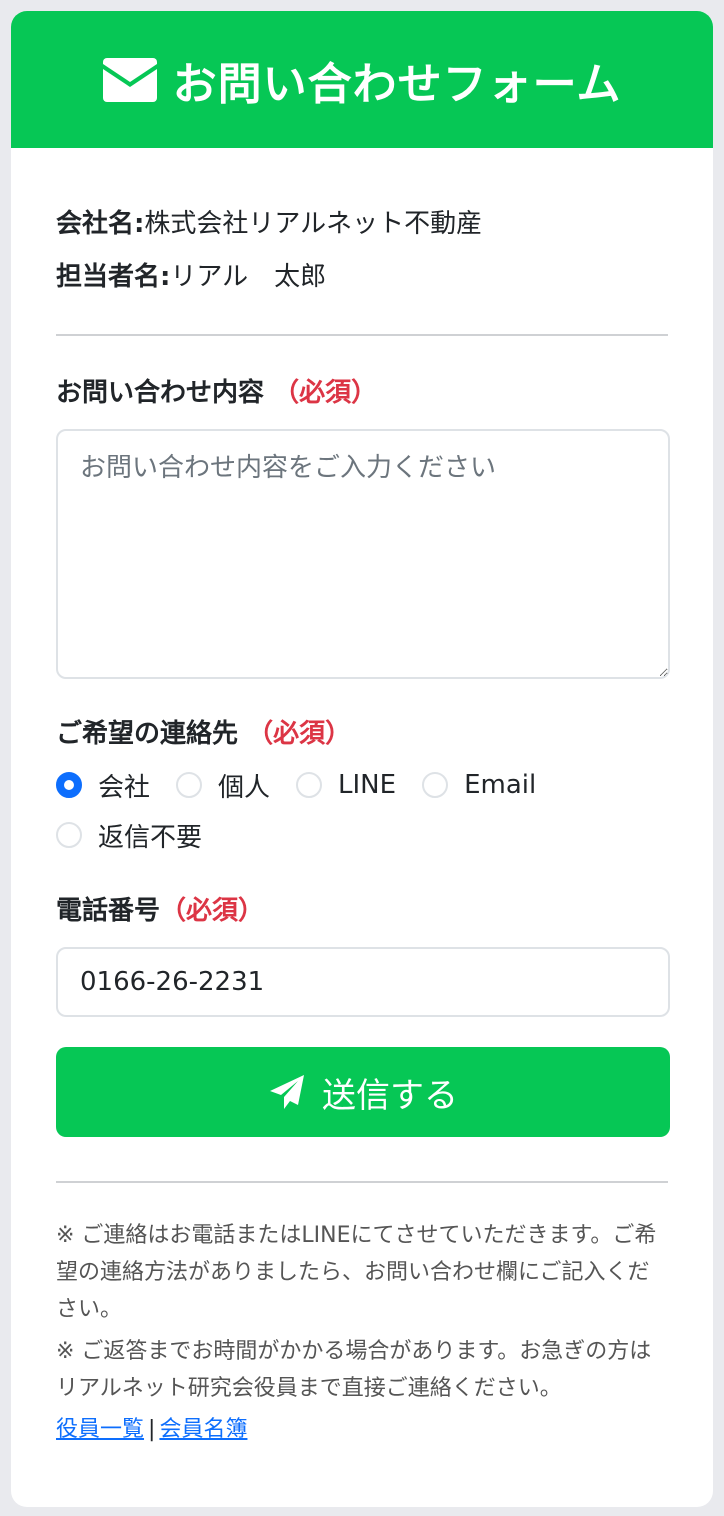 This screenshot has height=1516, width=724. Describe the element at coordinates (362, 1430) in the screenshot. I see `footer-links: 役員一覧 | 会員名簿` at that location.